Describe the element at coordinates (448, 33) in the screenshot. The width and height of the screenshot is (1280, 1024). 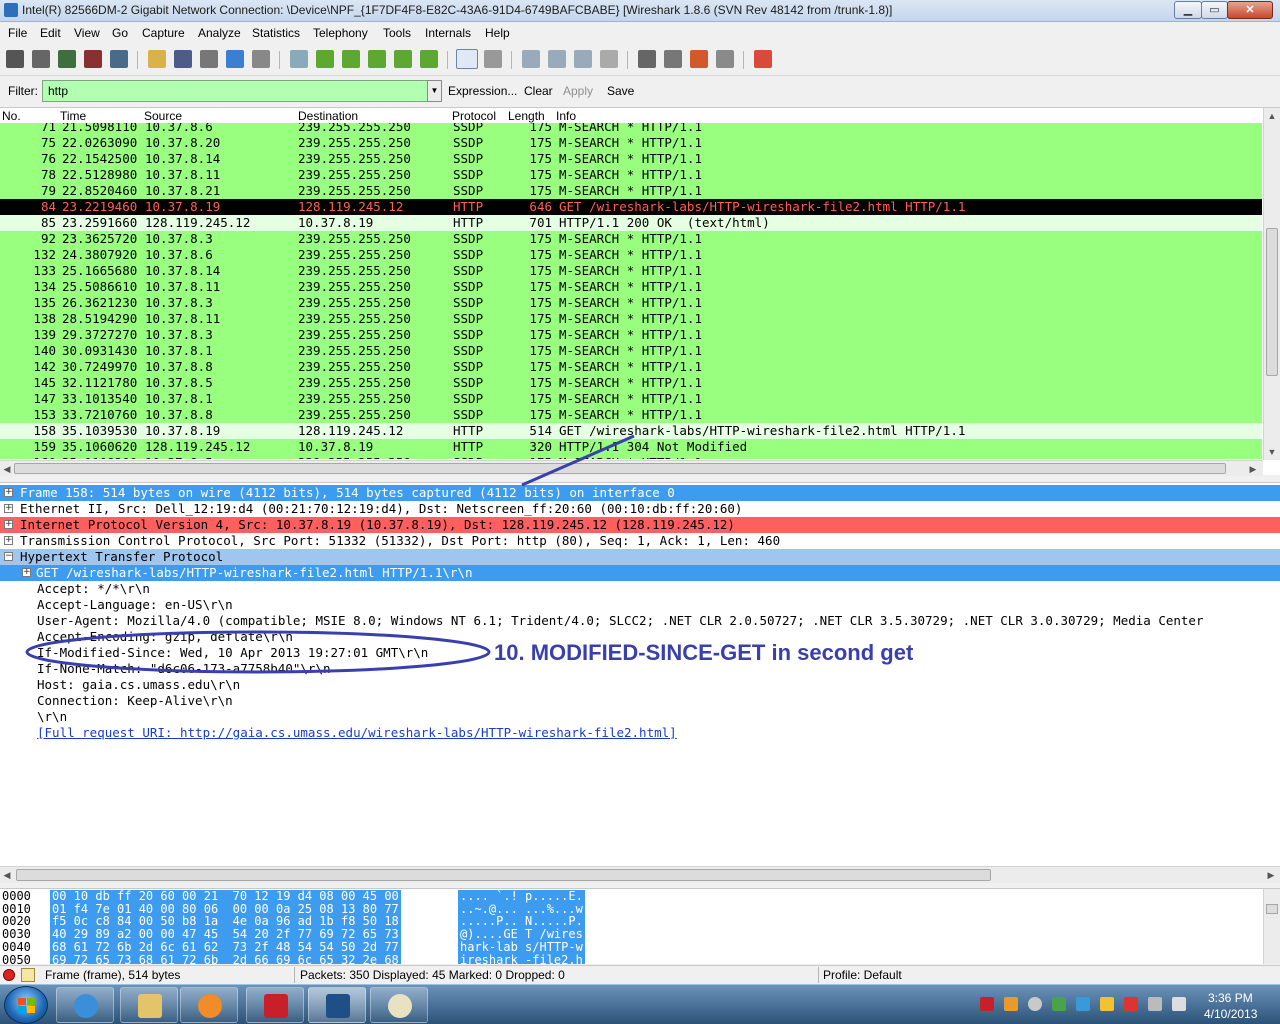
I see `menu-internals: Internals` at that location.